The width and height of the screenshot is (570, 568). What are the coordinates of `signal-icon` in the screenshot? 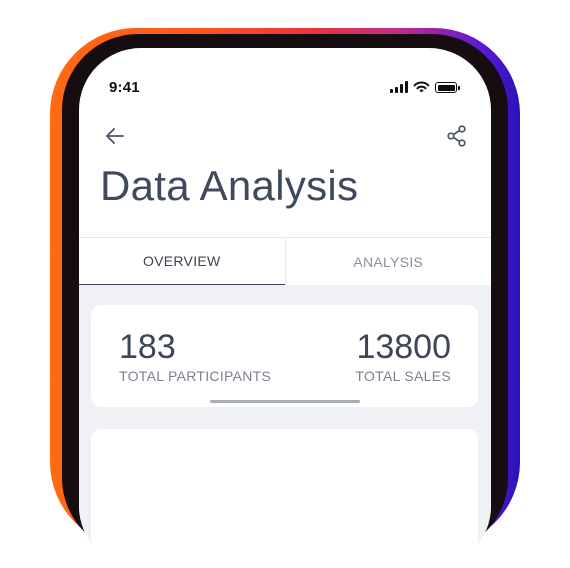 It's located at (399, 87).